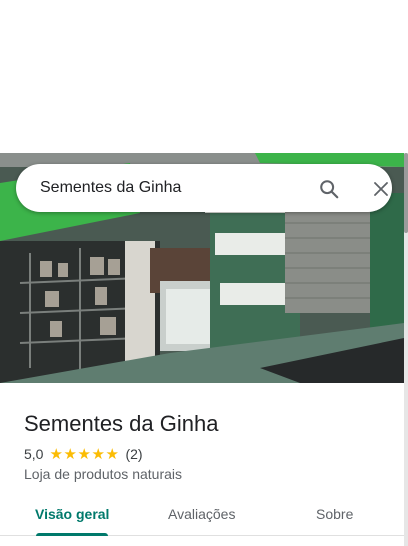  Describe the element at coordinates (72, 534) in the screenshot. I see `active-tab-indicator` at that location.